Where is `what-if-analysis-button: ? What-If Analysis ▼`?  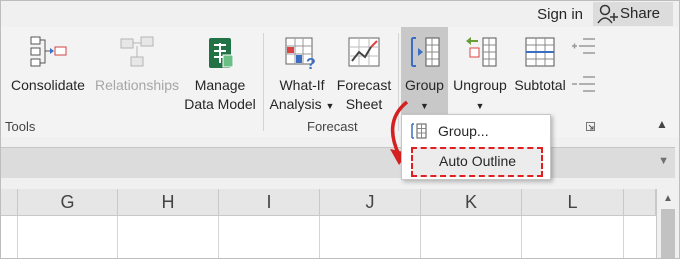 what-if-analysis-button: ? What-If Analysis ▼ is located at coordinates (302, 73).